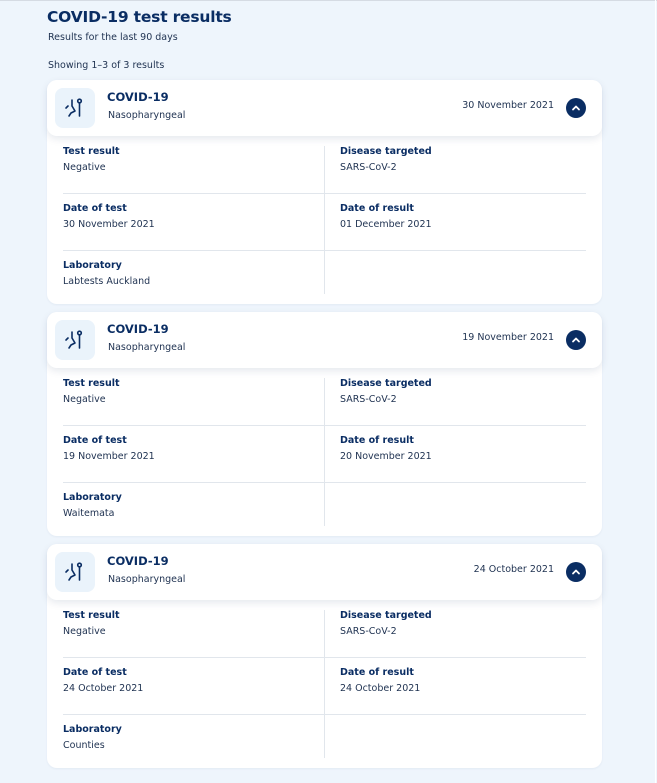 The width and height of the screenshot is (657, 783). What do you see at coordinates (103, 688) in the screenshot?
I see `value-date-of-test: 24 October 2021` at bounding box center [103, 688].